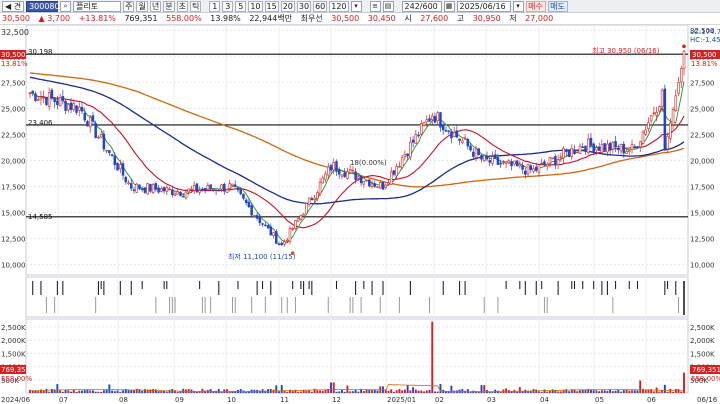 The image size is (720, 404). Describe the element at coordinates (241, 6) in the screenshot. I see `minute-button-5: 5` at that location.